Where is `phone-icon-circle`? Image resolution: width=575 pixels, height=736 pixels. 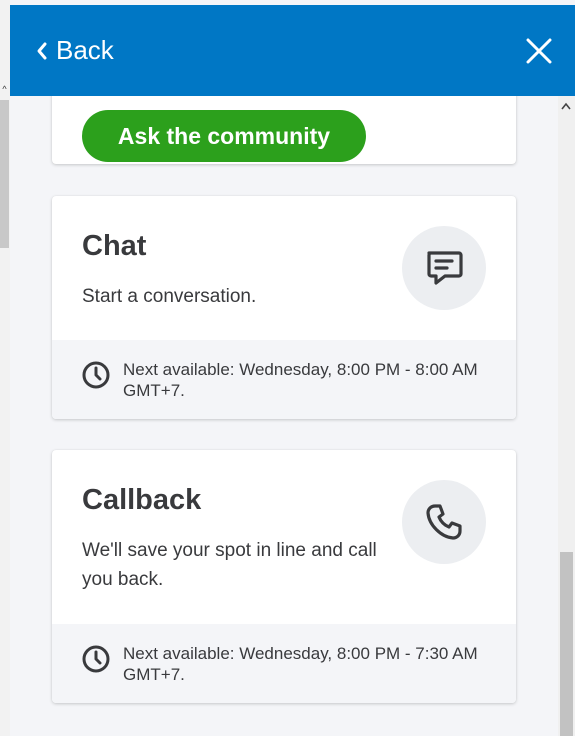
phone-icon-circle is located at coordinates (444, 522).